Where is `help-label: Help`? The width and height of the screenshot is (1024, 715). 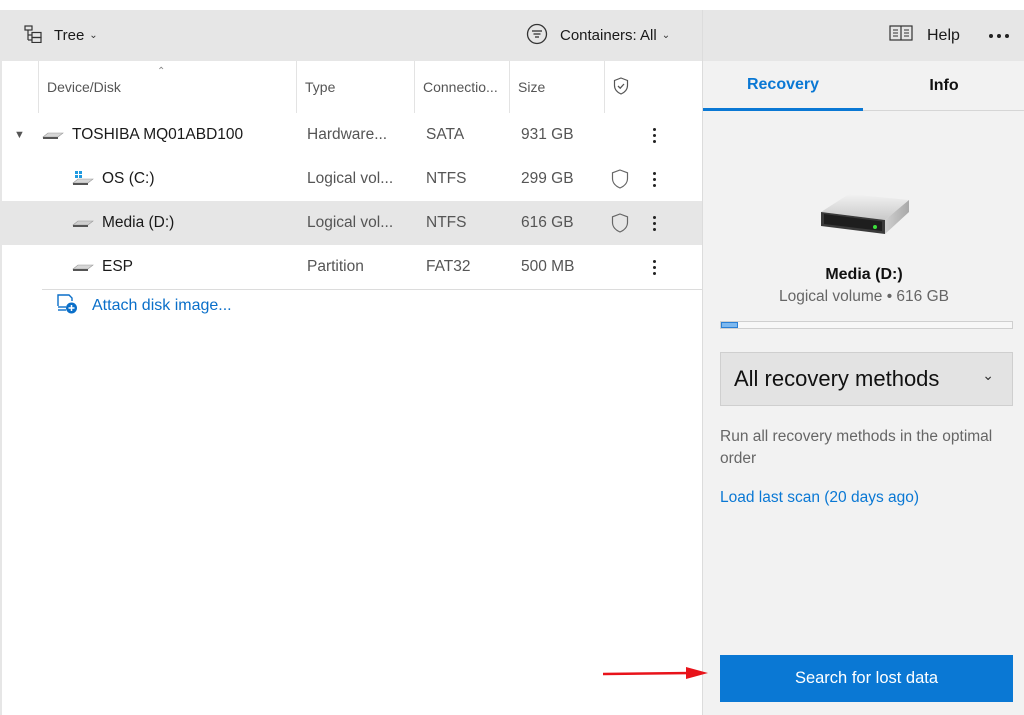
help-label: Help is located at coordinates (943, 35).